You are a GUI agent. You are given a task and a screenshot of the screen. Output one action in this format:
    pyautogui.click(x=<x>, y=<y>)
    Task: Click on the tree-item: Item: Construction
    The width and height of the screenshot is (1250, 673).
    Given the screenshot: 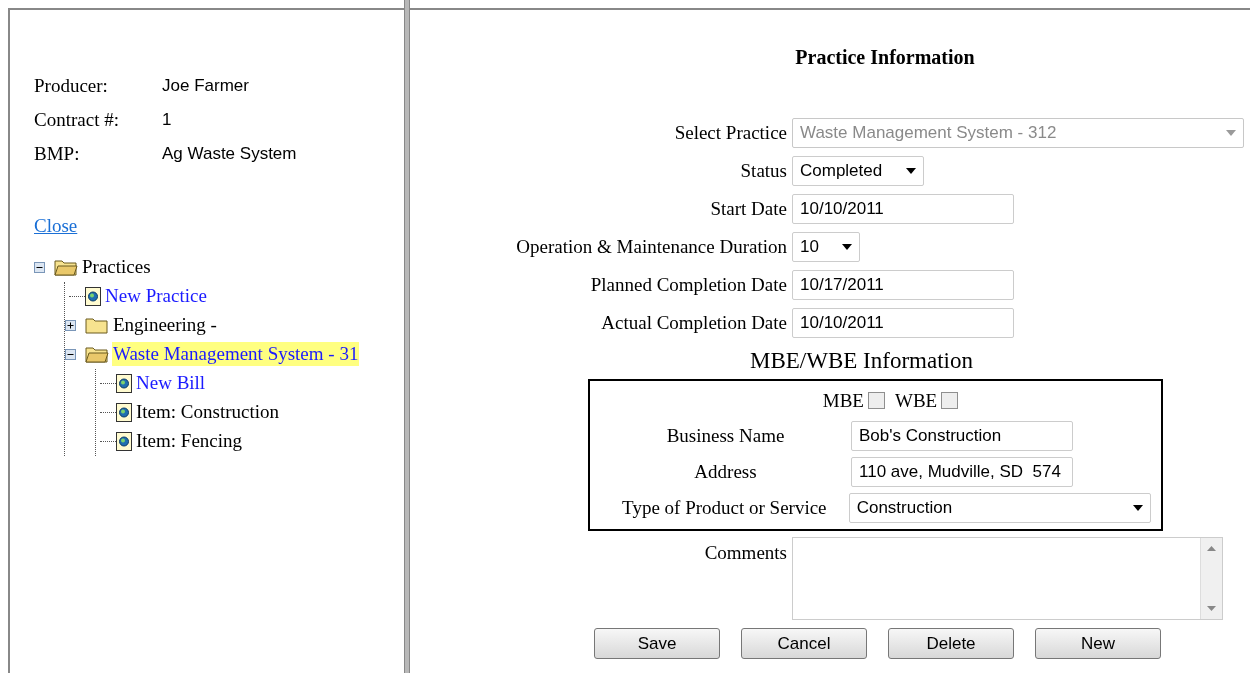 What is the action you would take?
    pyautogui.click(x=207, y=412)
    